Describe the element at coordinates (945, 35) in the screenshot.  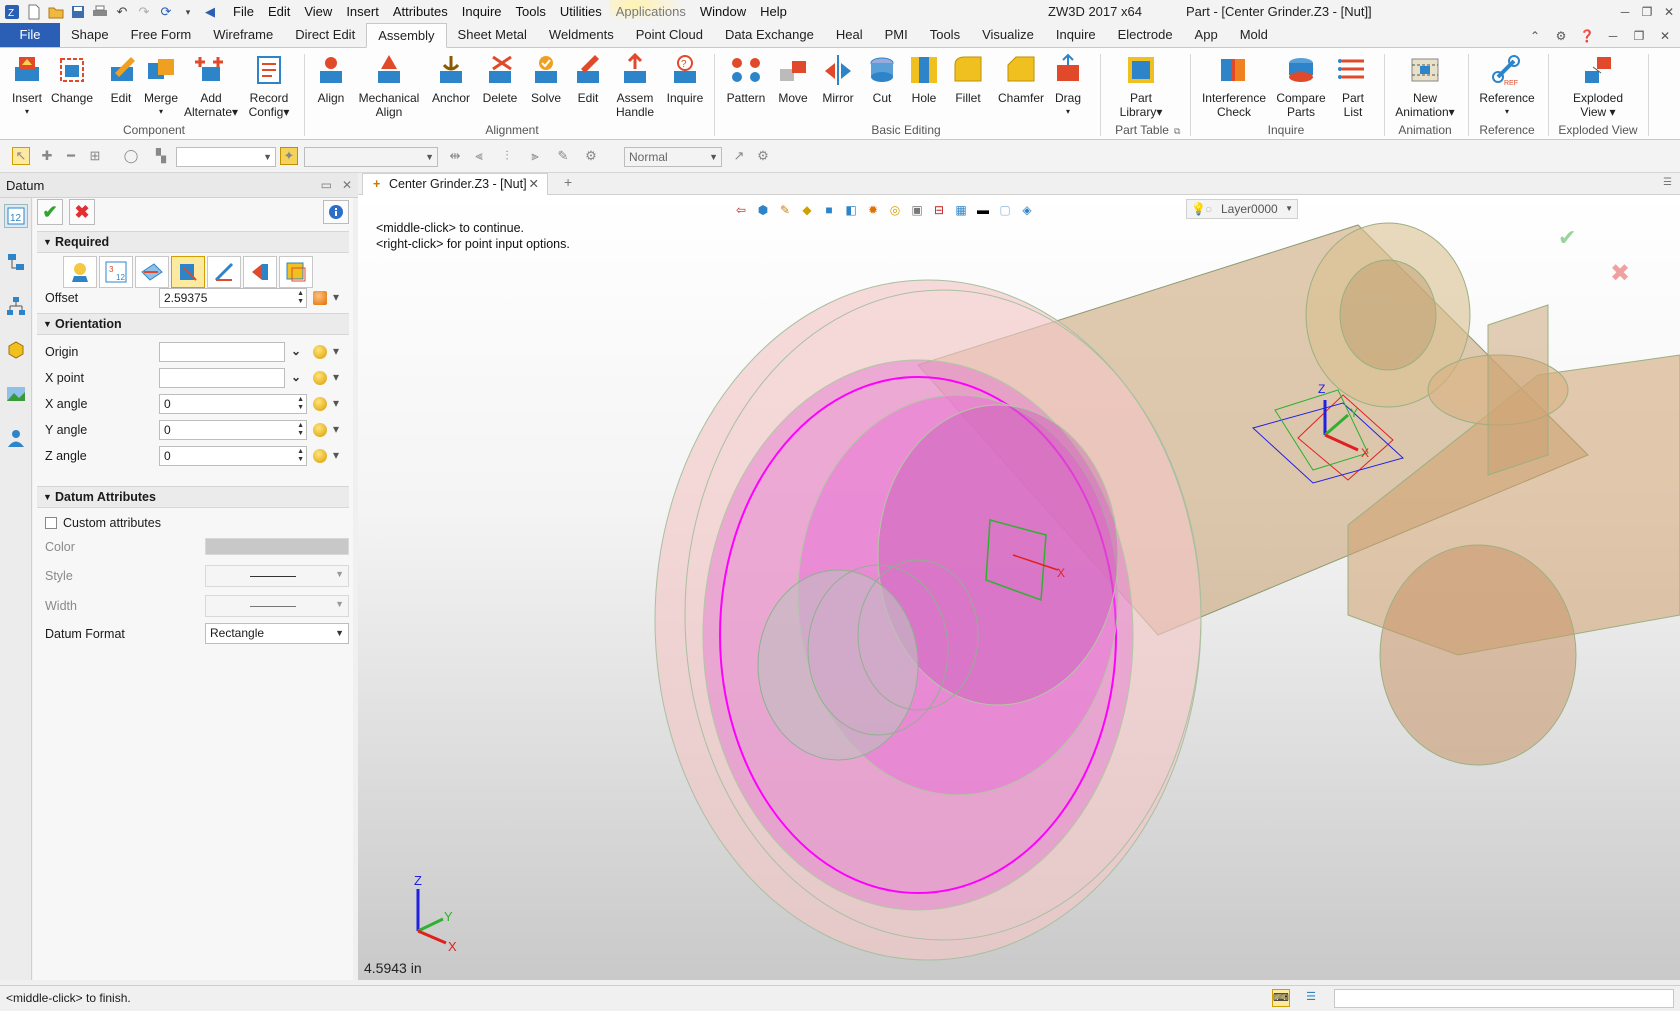
I see `tab-tools: Tools` at that location.